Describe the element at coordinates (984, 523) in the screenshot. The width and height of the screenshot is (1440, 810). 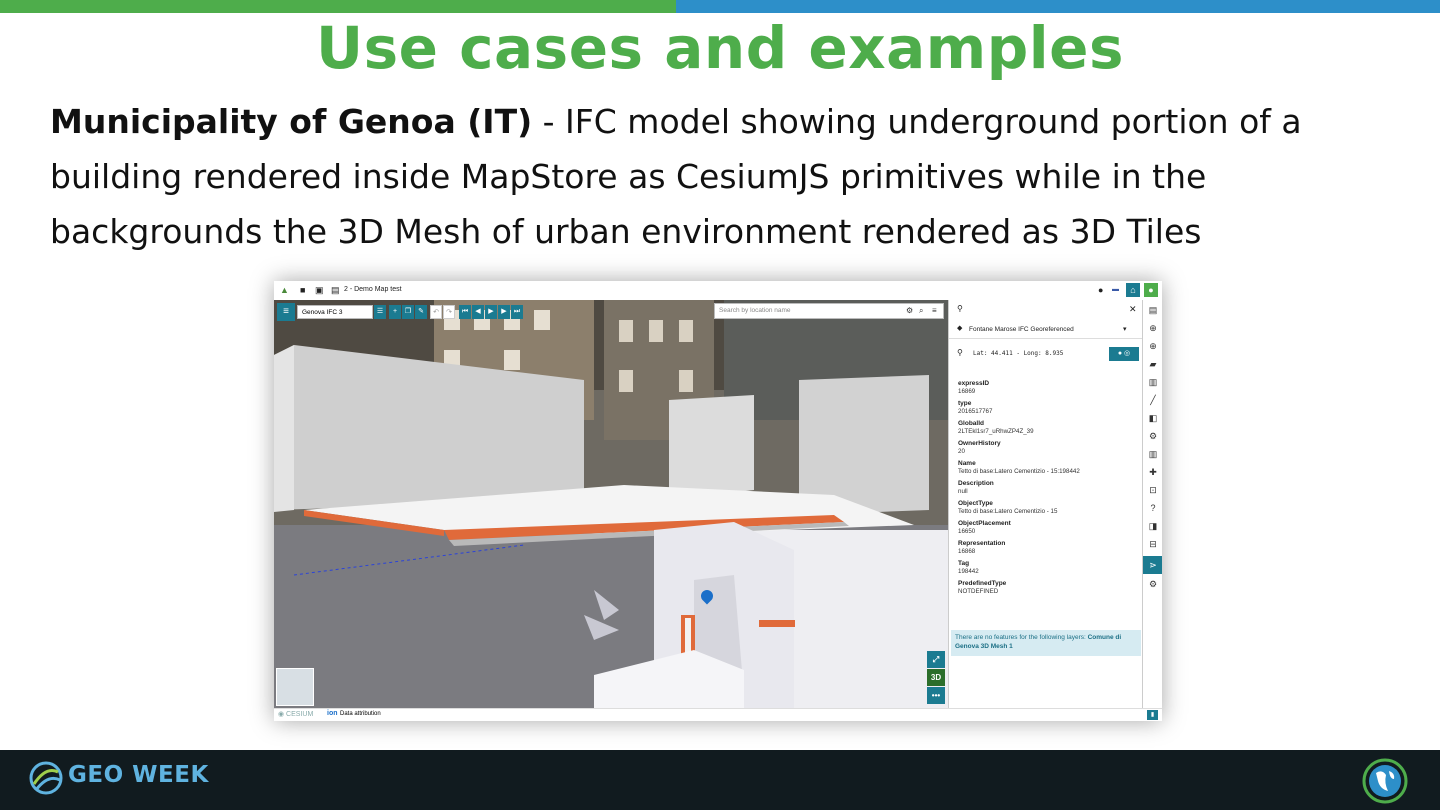
I see `attribute-key: ObjectPlacement` at that location.